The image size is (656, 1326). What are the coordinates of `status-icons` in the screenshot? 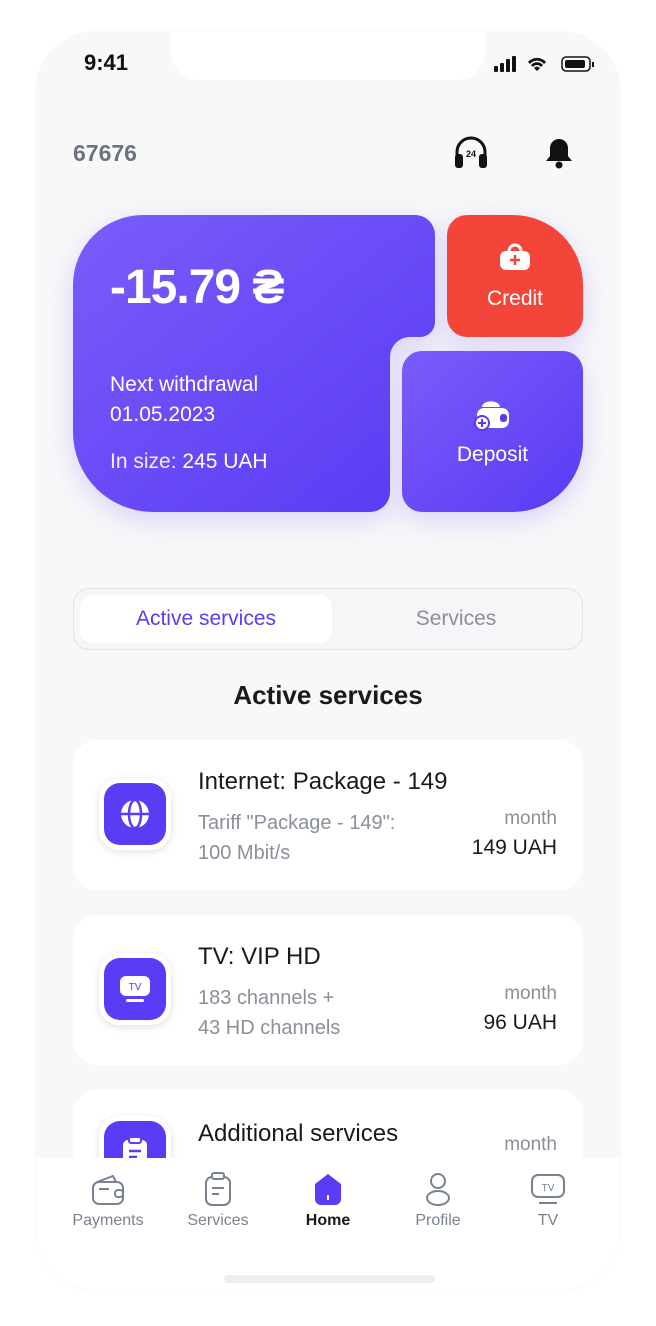 It's located at (544, 64).